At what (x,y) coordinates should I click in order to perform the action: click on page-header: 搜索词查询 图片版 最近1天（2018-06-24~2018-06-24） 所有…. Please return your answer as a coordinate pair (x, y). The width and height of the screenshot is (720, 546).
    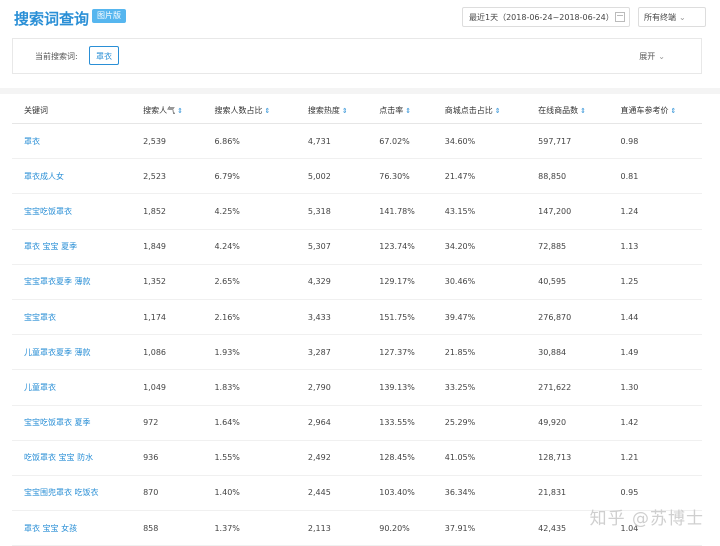
    Looking at the image, I should click on (360, 19).